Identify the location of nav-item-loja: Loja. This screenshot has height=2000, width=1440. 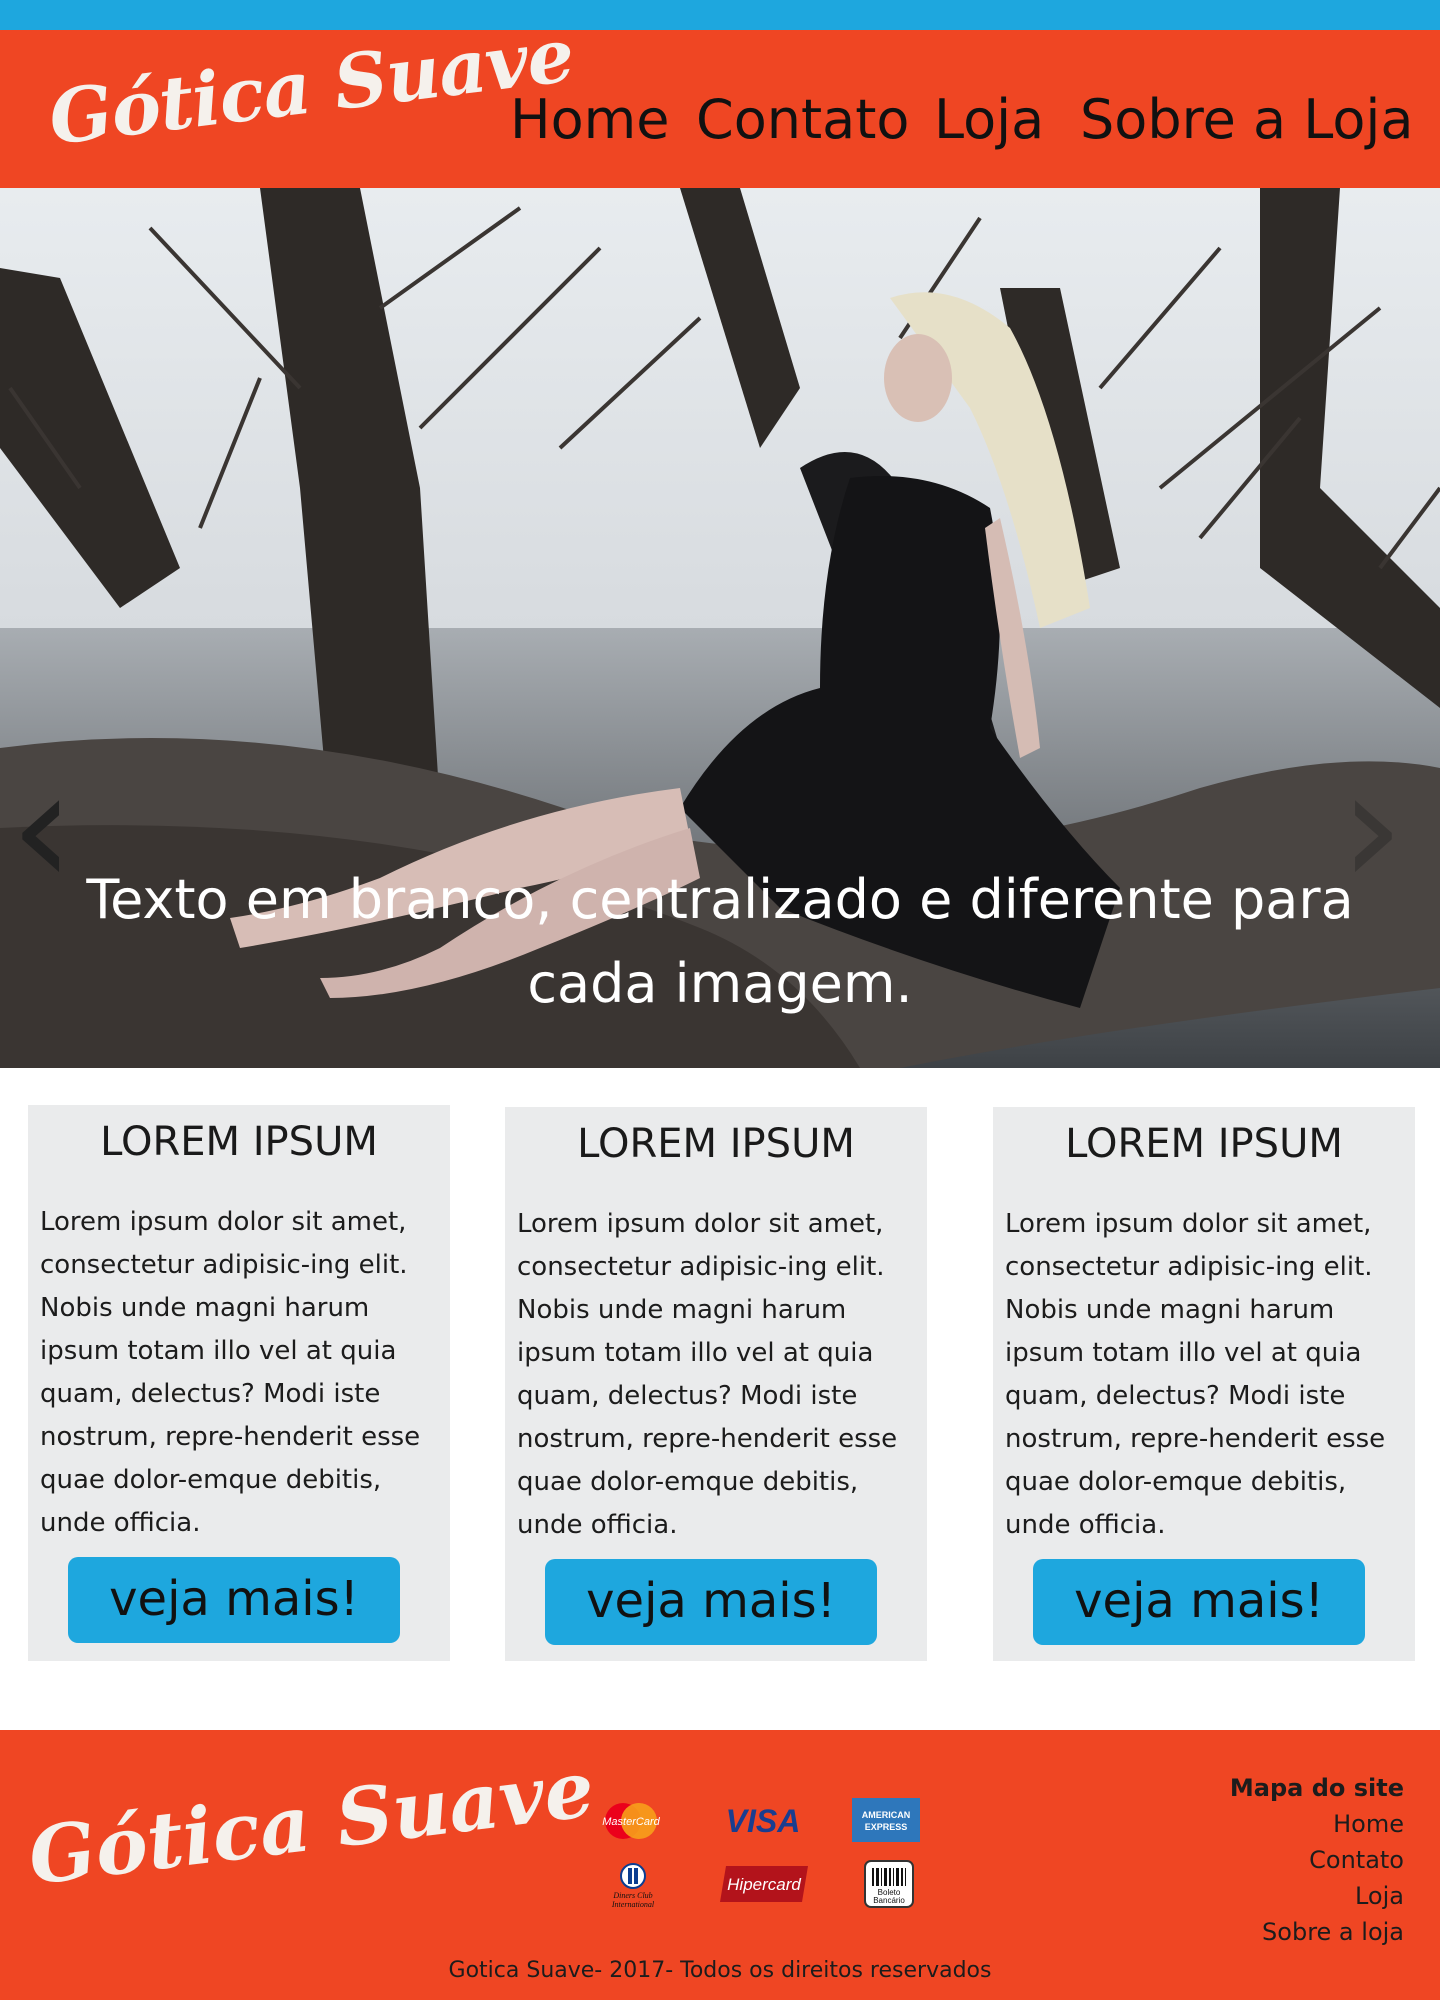
(989, 119).